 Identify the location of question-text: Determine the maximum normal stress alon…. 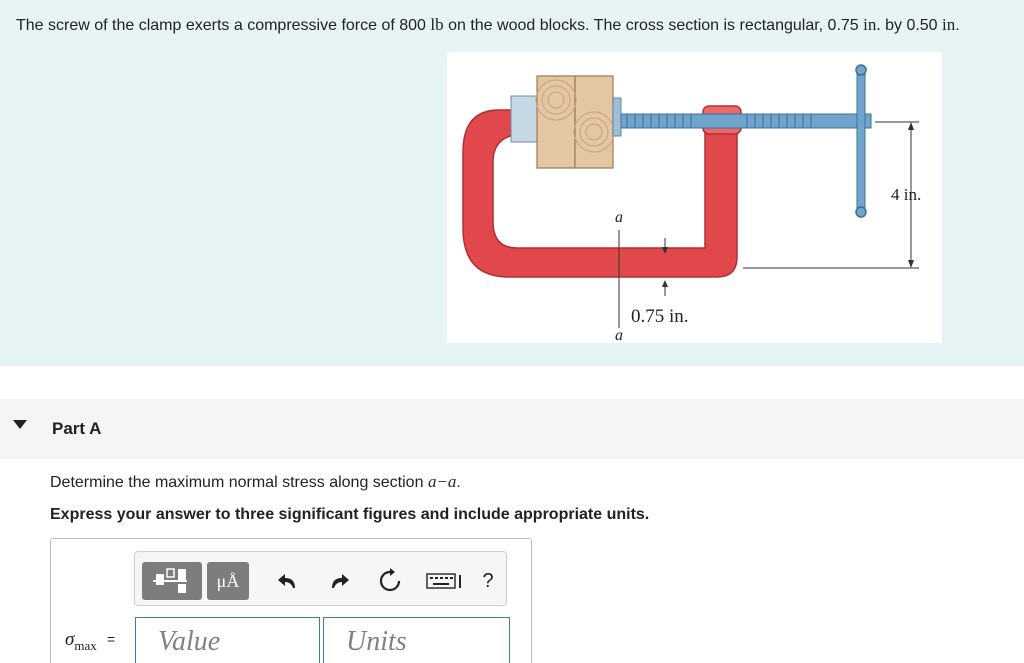
(255, 481).